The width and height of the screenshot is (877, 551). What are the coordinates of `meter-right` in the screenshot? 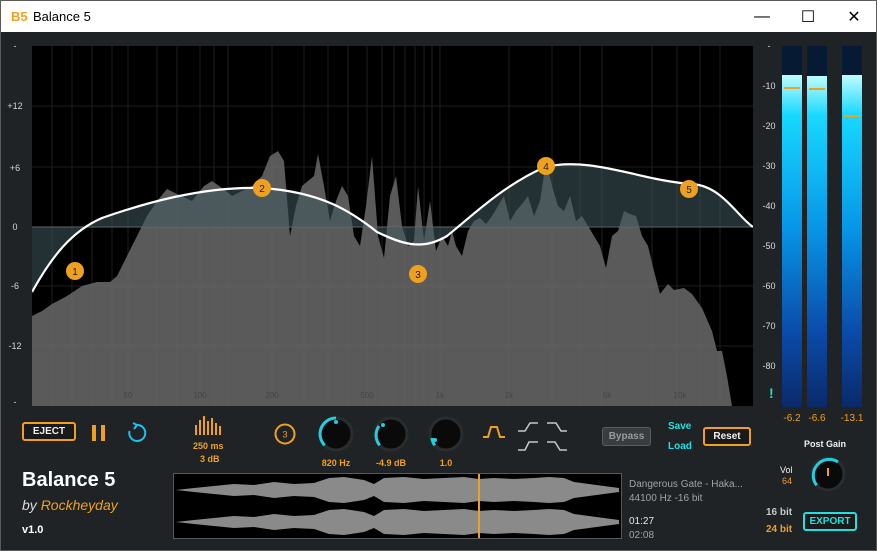 It's located at (817, 226).